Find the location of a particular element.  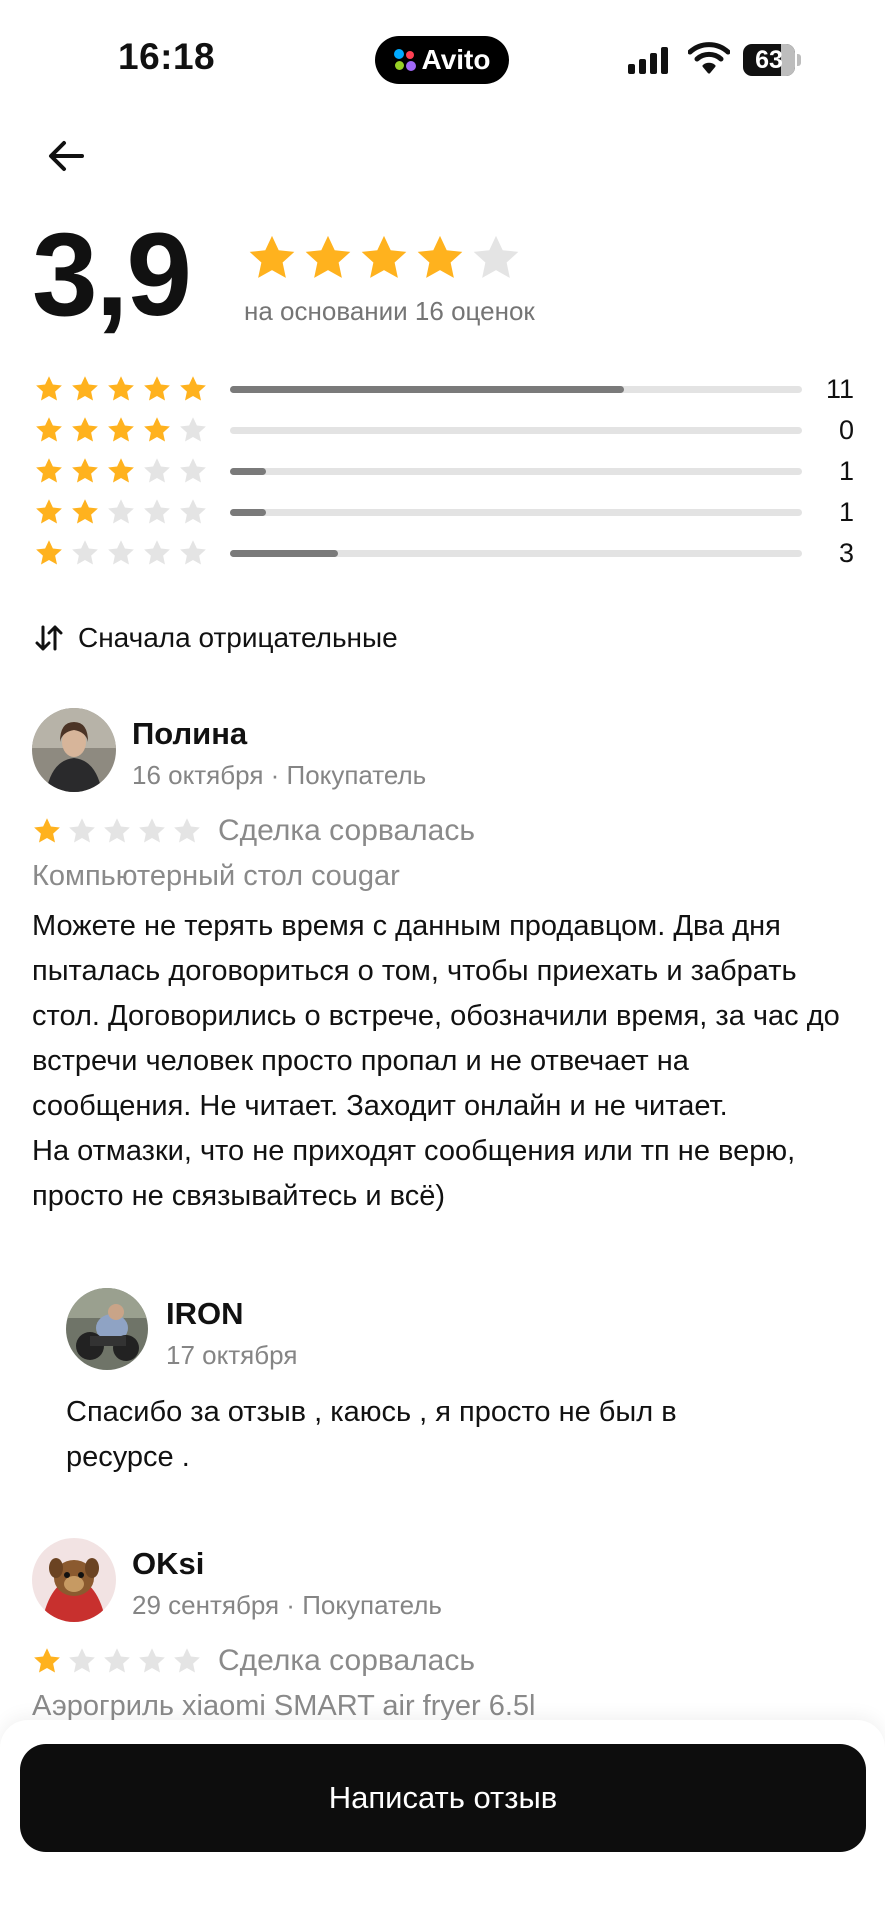

reviewer-name: OKsi is located at coordinates (168, 1564).